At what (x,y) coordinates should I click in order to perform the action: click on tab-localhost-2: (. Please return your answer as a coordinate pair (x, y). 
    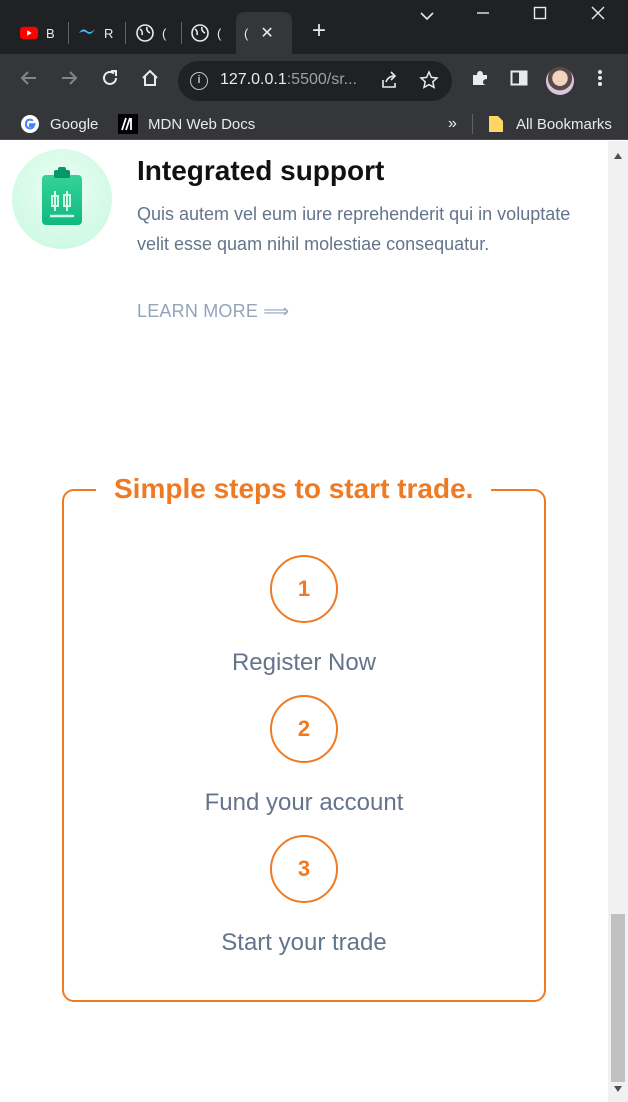
    Looking at the image, I should click on (206, 33).